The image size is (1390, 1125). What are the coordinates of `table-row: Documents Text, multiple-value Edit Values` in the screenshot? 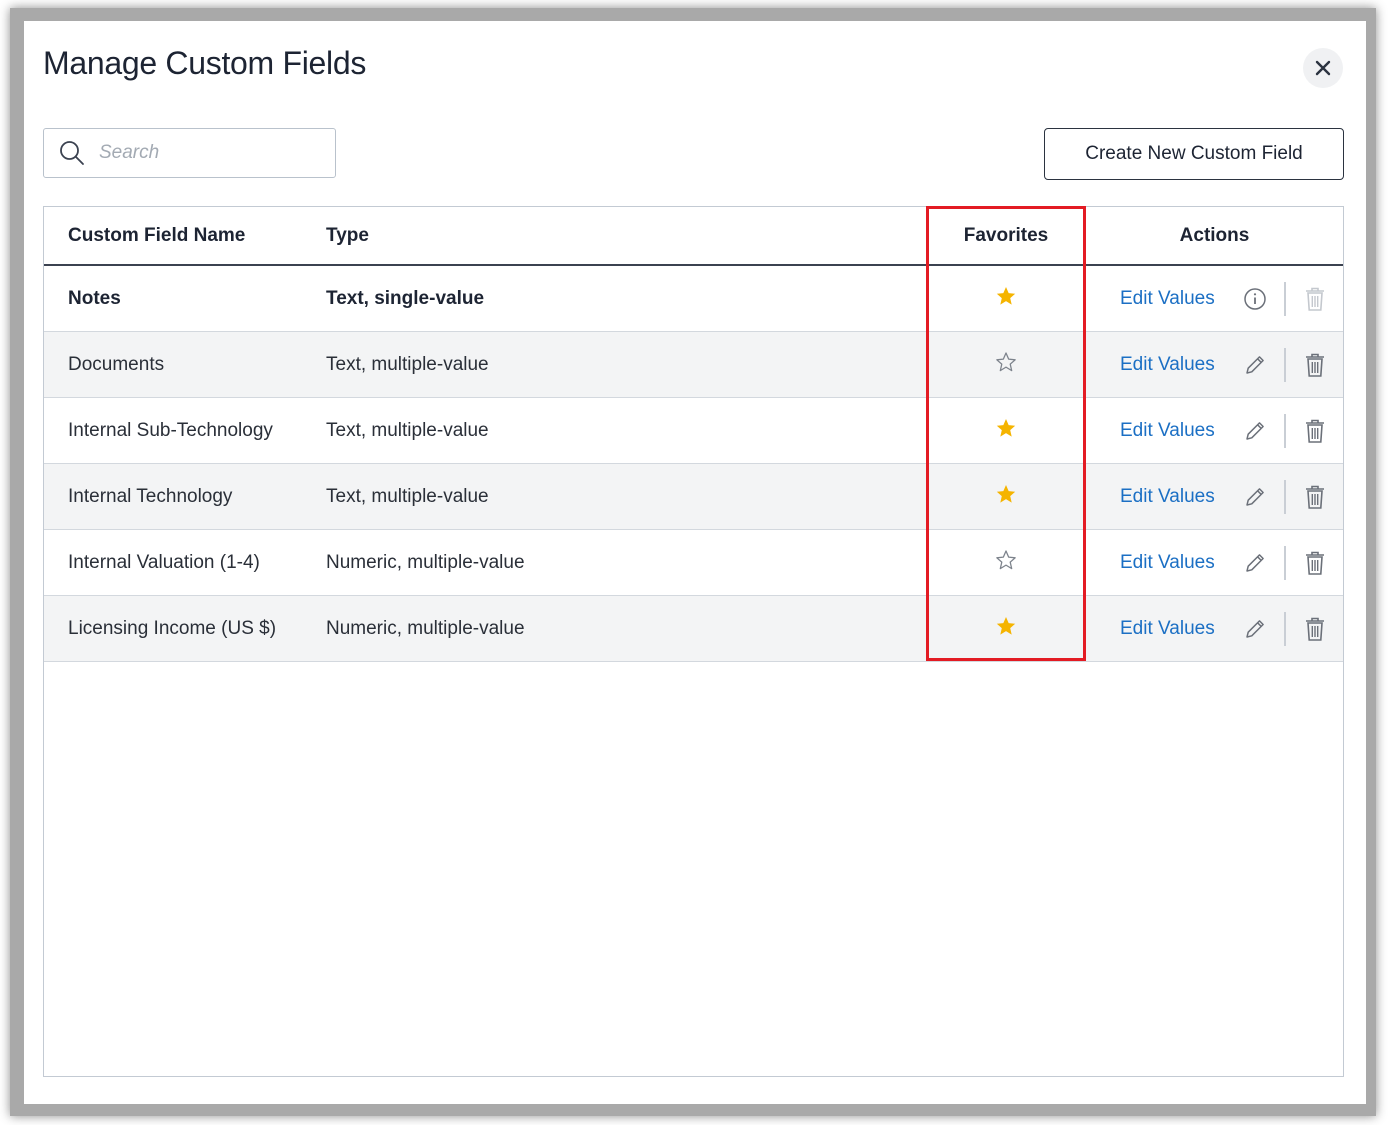 It's located at (693, 364).